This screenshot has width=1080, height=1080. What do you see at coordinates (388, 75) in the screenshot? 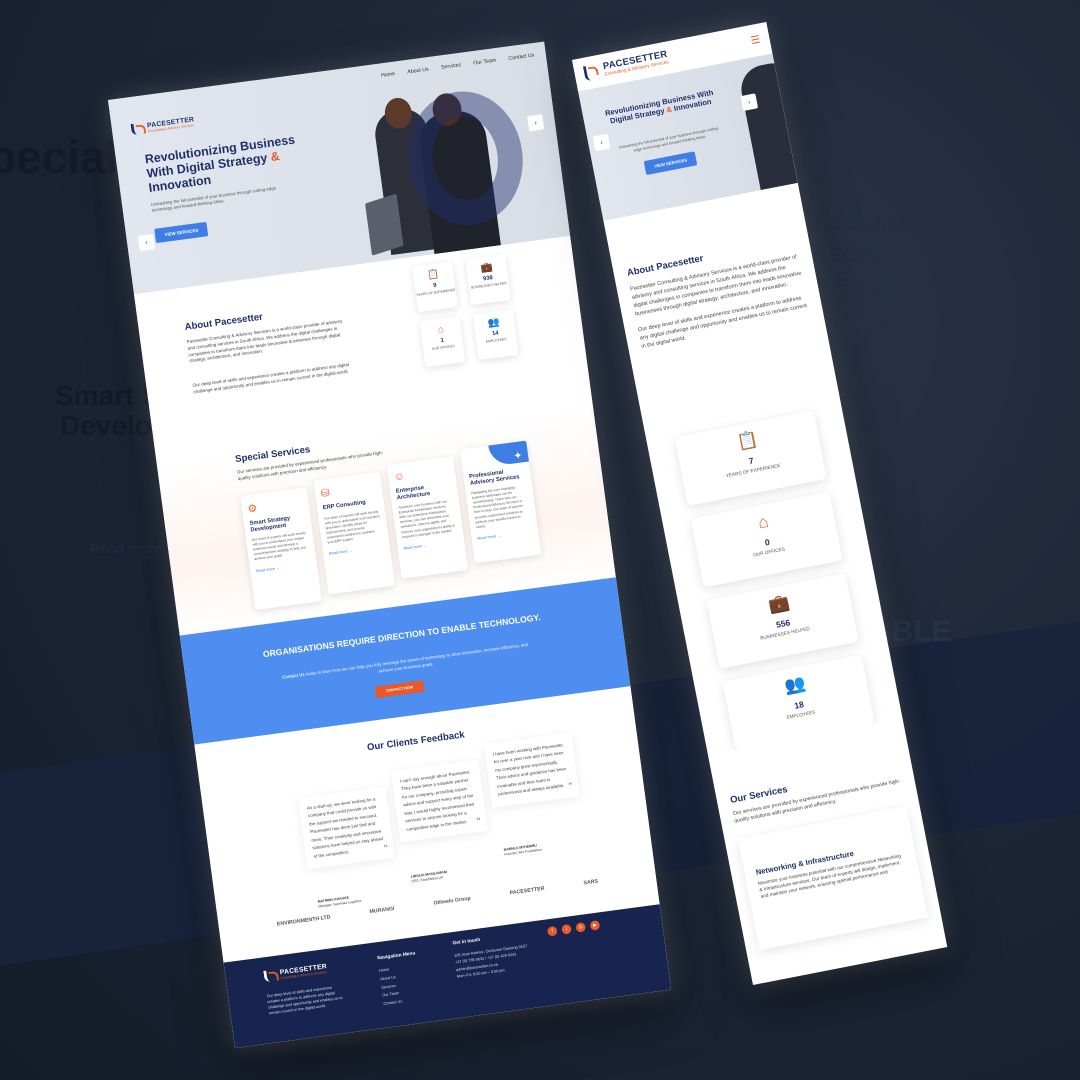
I see `nav-home: Home` at bounding box center [388, 75].